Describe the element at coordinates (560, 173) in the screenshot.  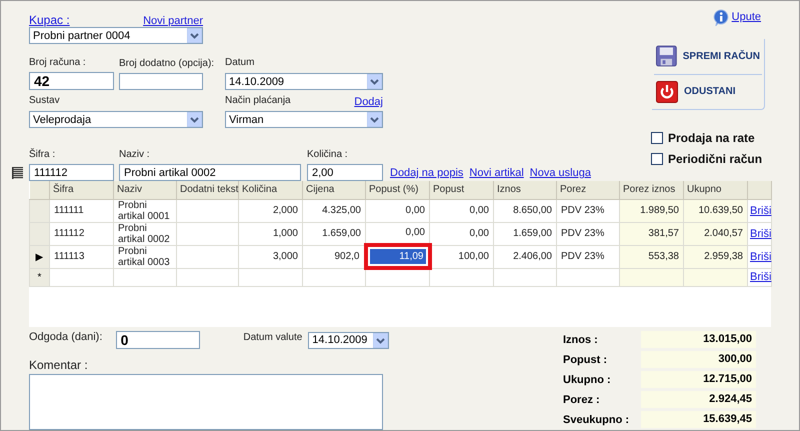
I see `entry-link: Nova usluga` at that location.